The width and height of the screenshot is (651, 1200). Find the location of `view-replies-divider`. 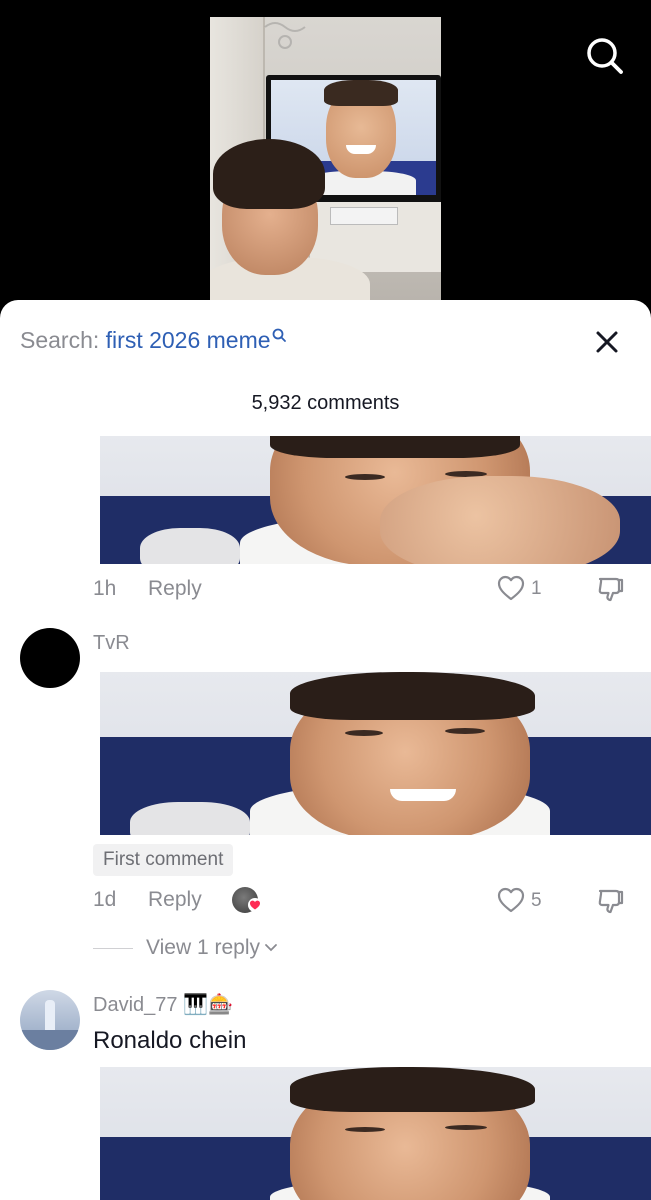

view-replies-divider is located at coordinates (113, 948).